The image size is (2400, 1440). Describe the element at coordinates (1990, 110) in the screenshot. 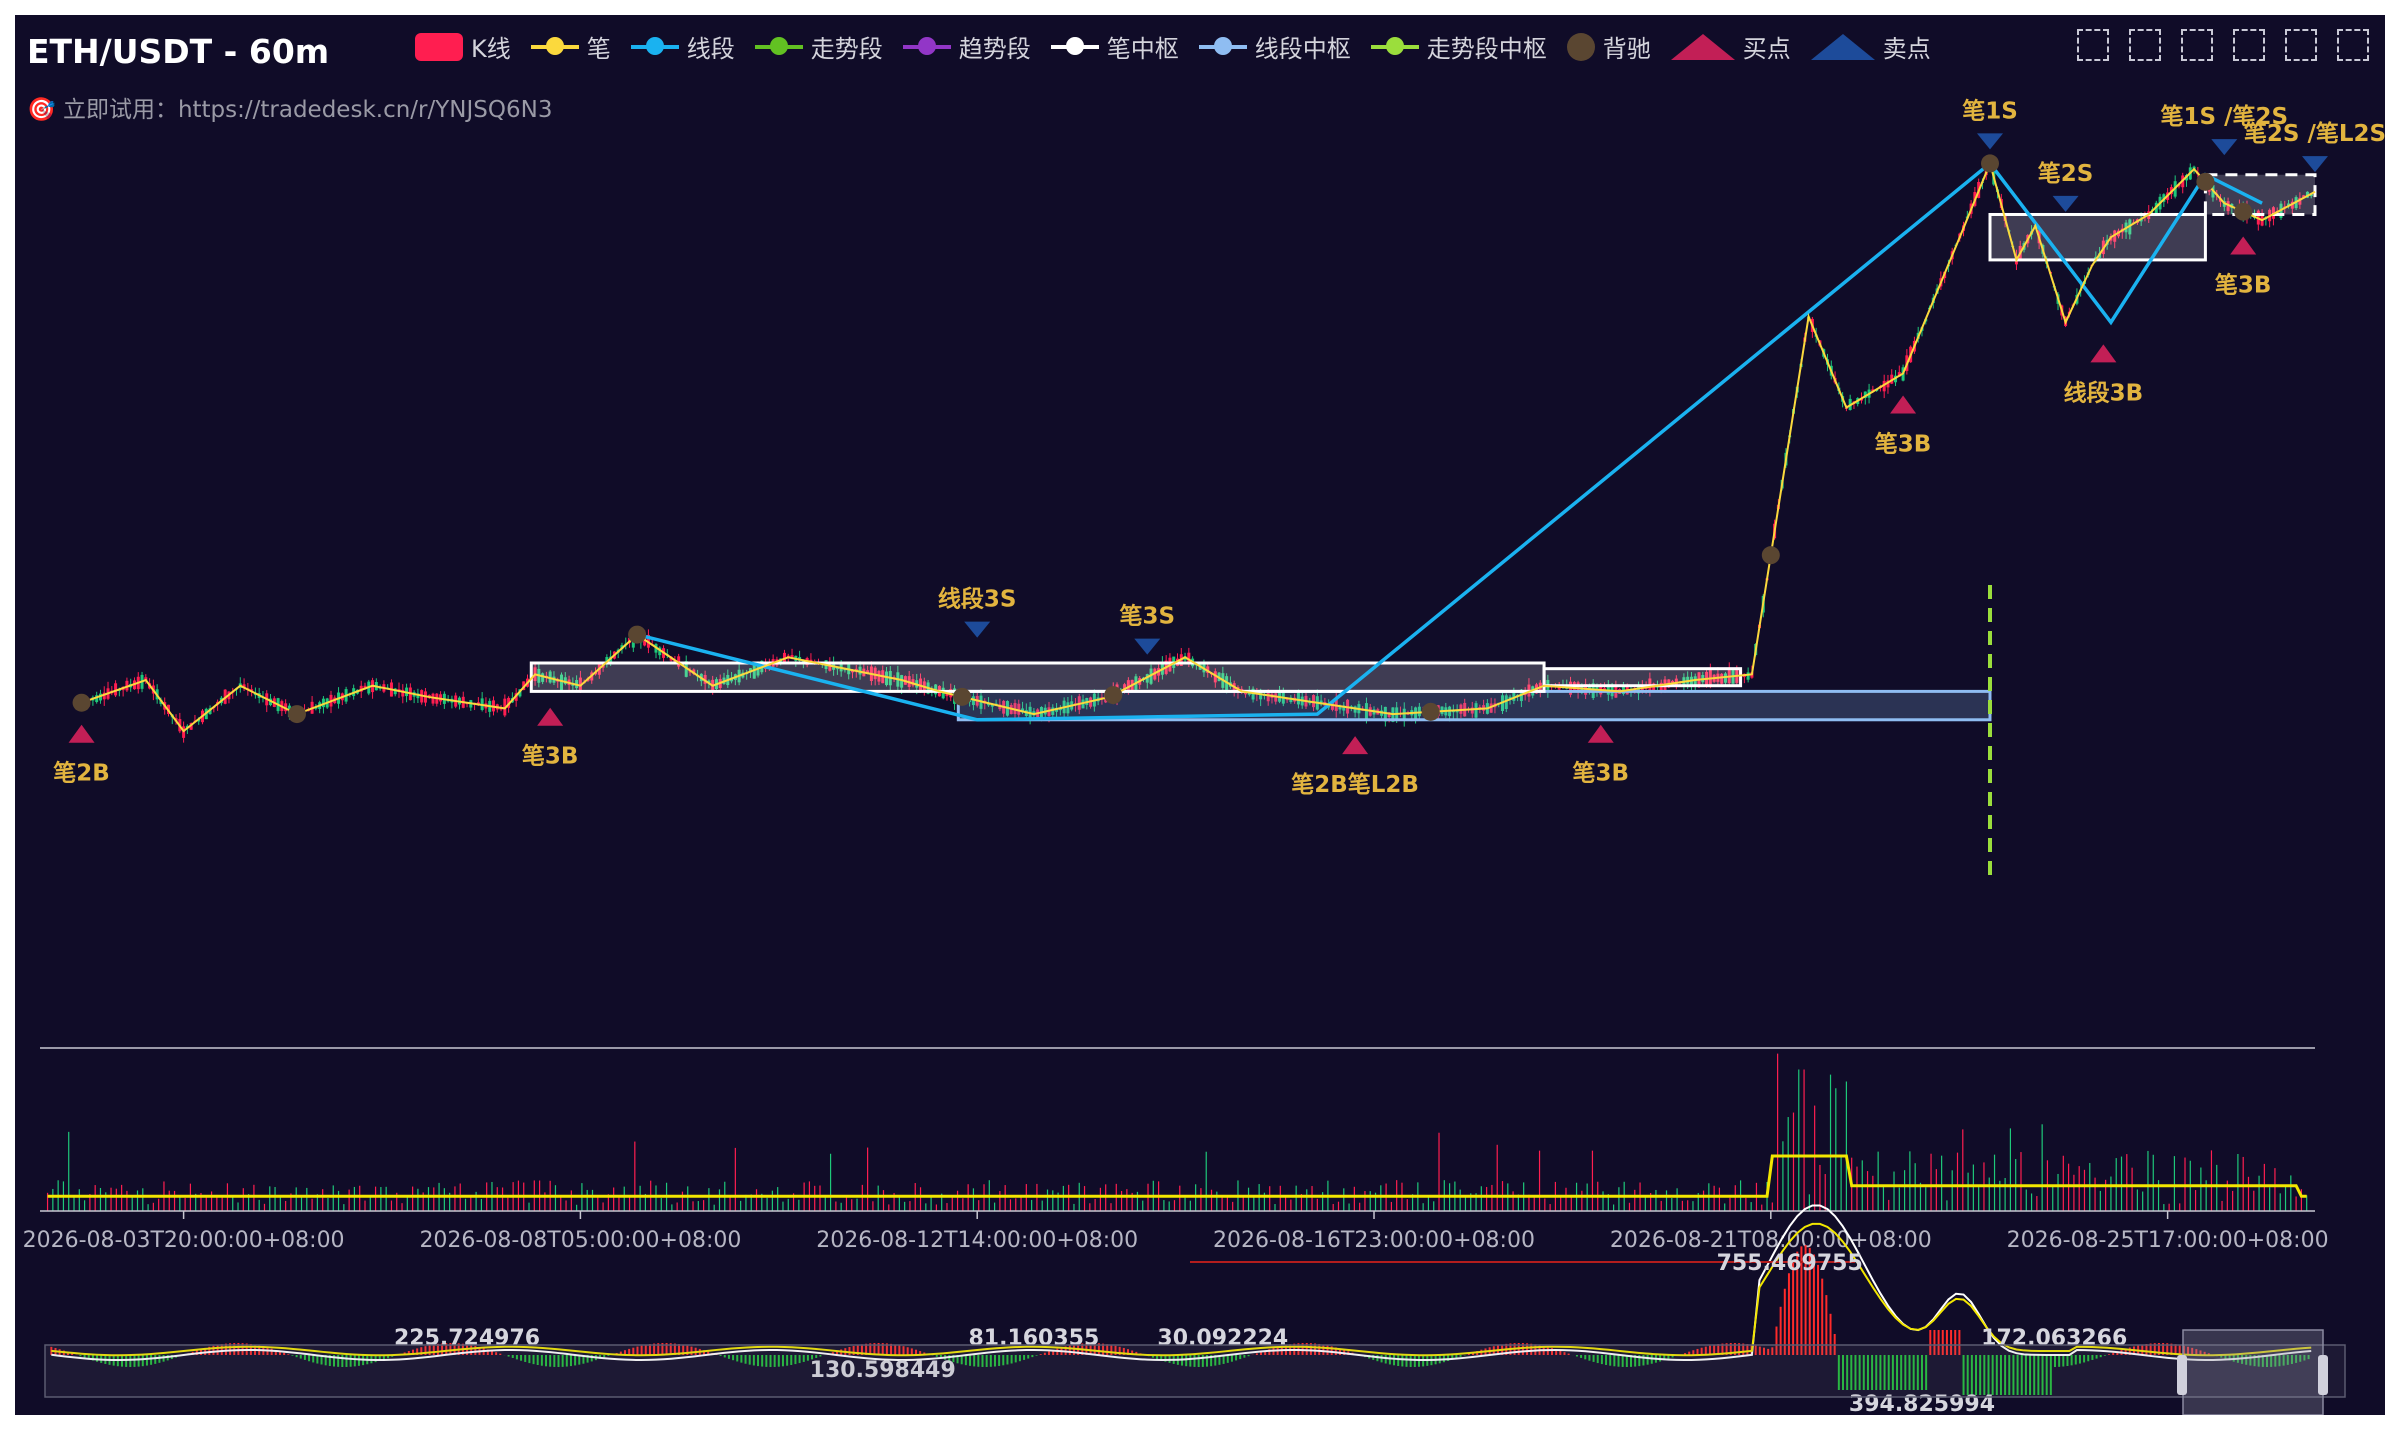

I see `sell-signal-label: 笔1S` at that location.